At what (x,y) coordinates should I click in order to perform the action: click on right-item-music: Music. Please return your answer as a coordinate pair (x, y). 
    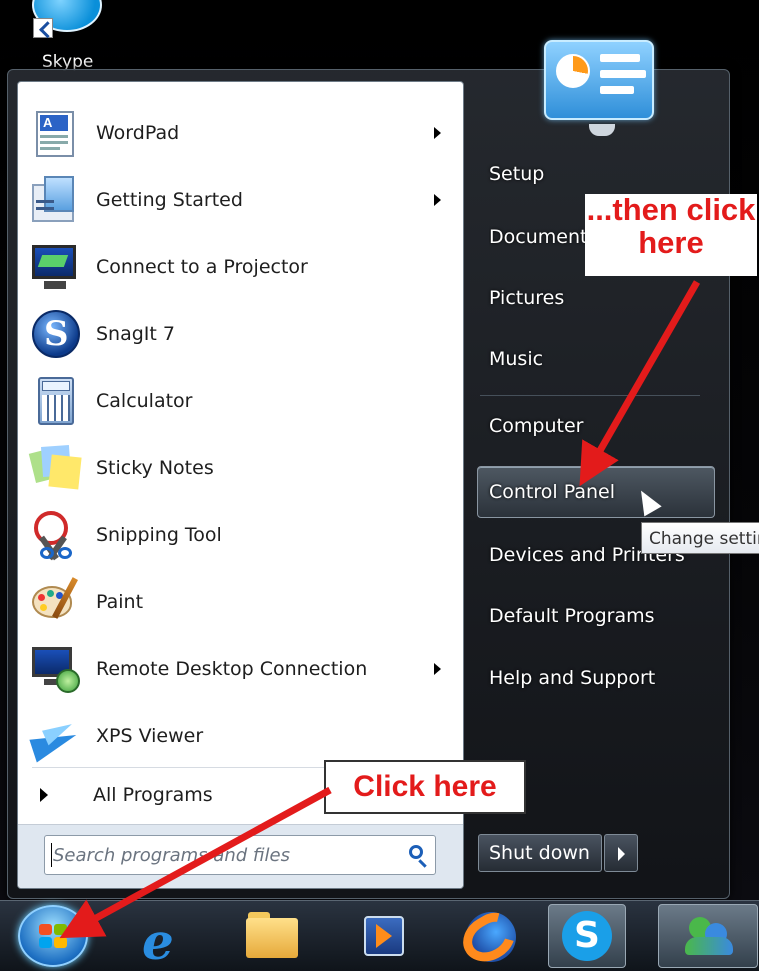
    Looking at the image, I should click on (516, 359).